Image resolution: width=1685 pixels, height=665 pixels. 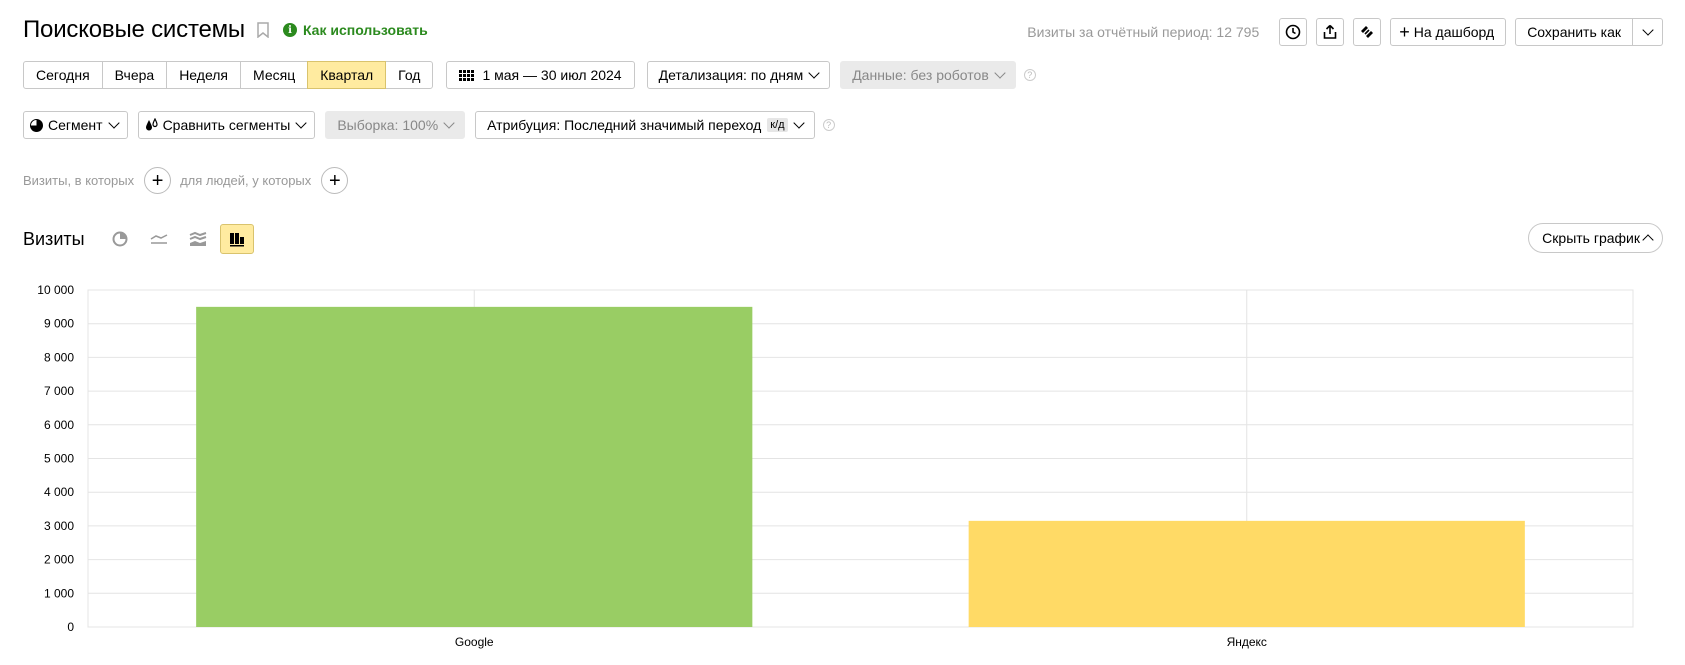 What do you see at coordinates (59, 459) in the screenshot?
I see `y-tick-label: 5 000` at bounding box center [59, 459].